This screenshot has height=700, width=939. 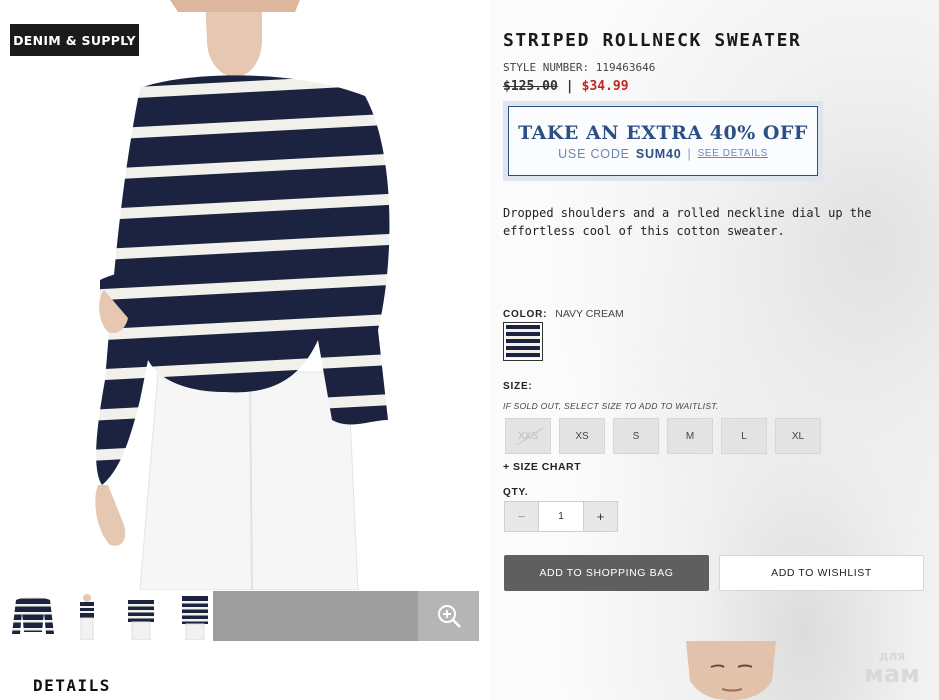 I want to click on color-label: COLOR:, so click(x=525, y=314).